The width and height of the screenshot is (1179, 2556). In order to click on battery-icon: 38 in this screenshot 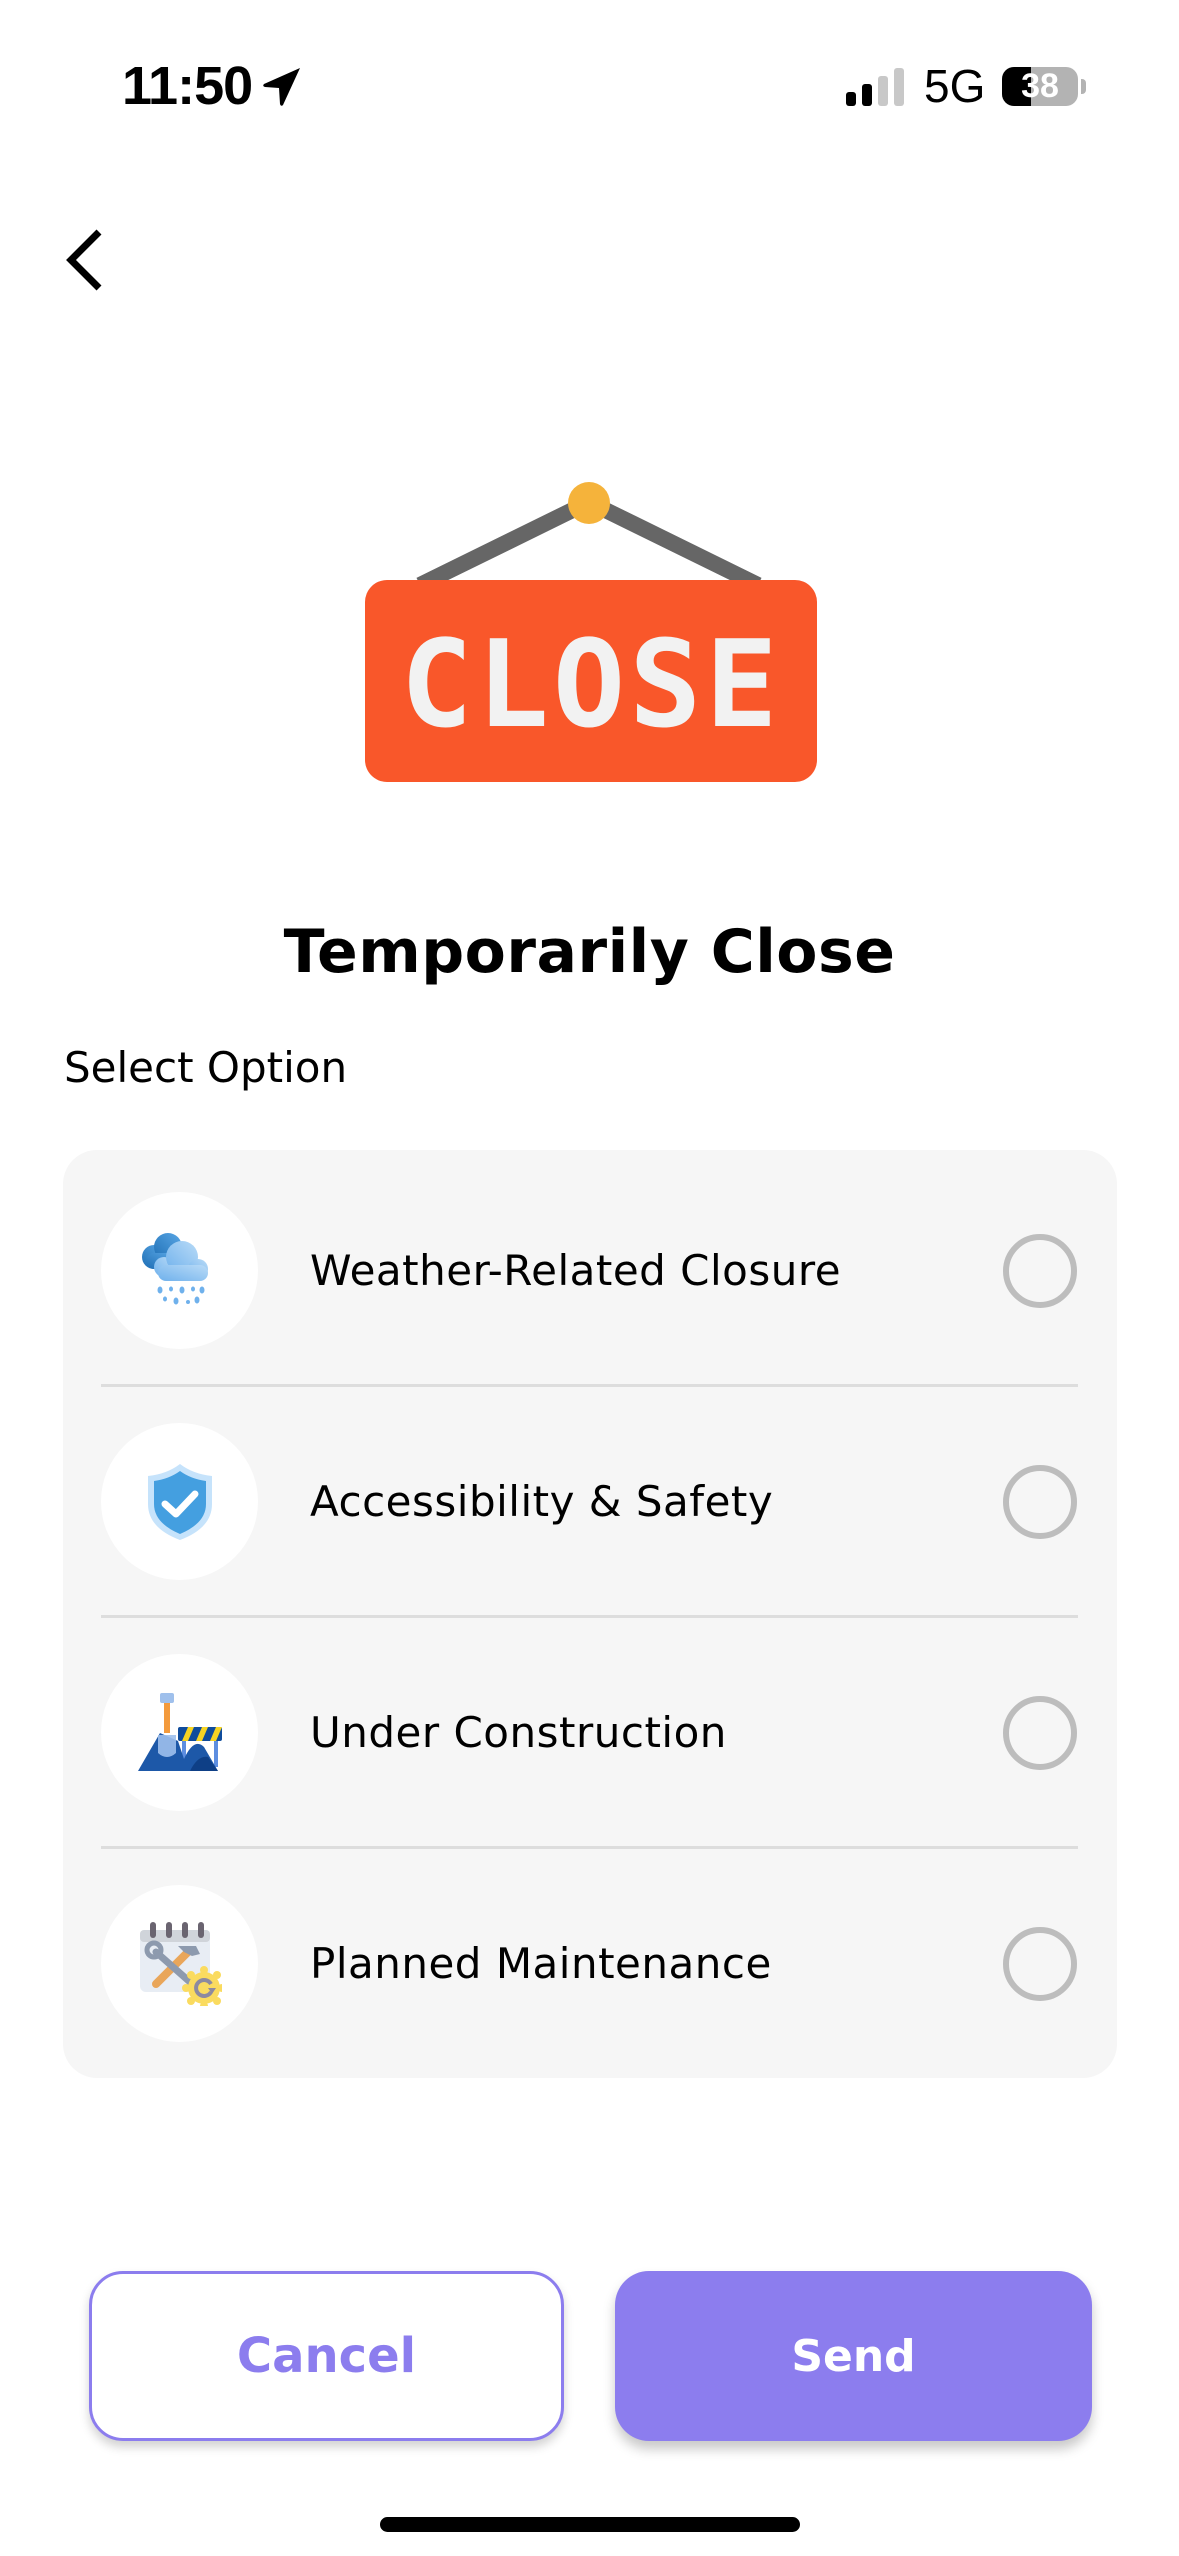, I will do `click(1040, 86)`.